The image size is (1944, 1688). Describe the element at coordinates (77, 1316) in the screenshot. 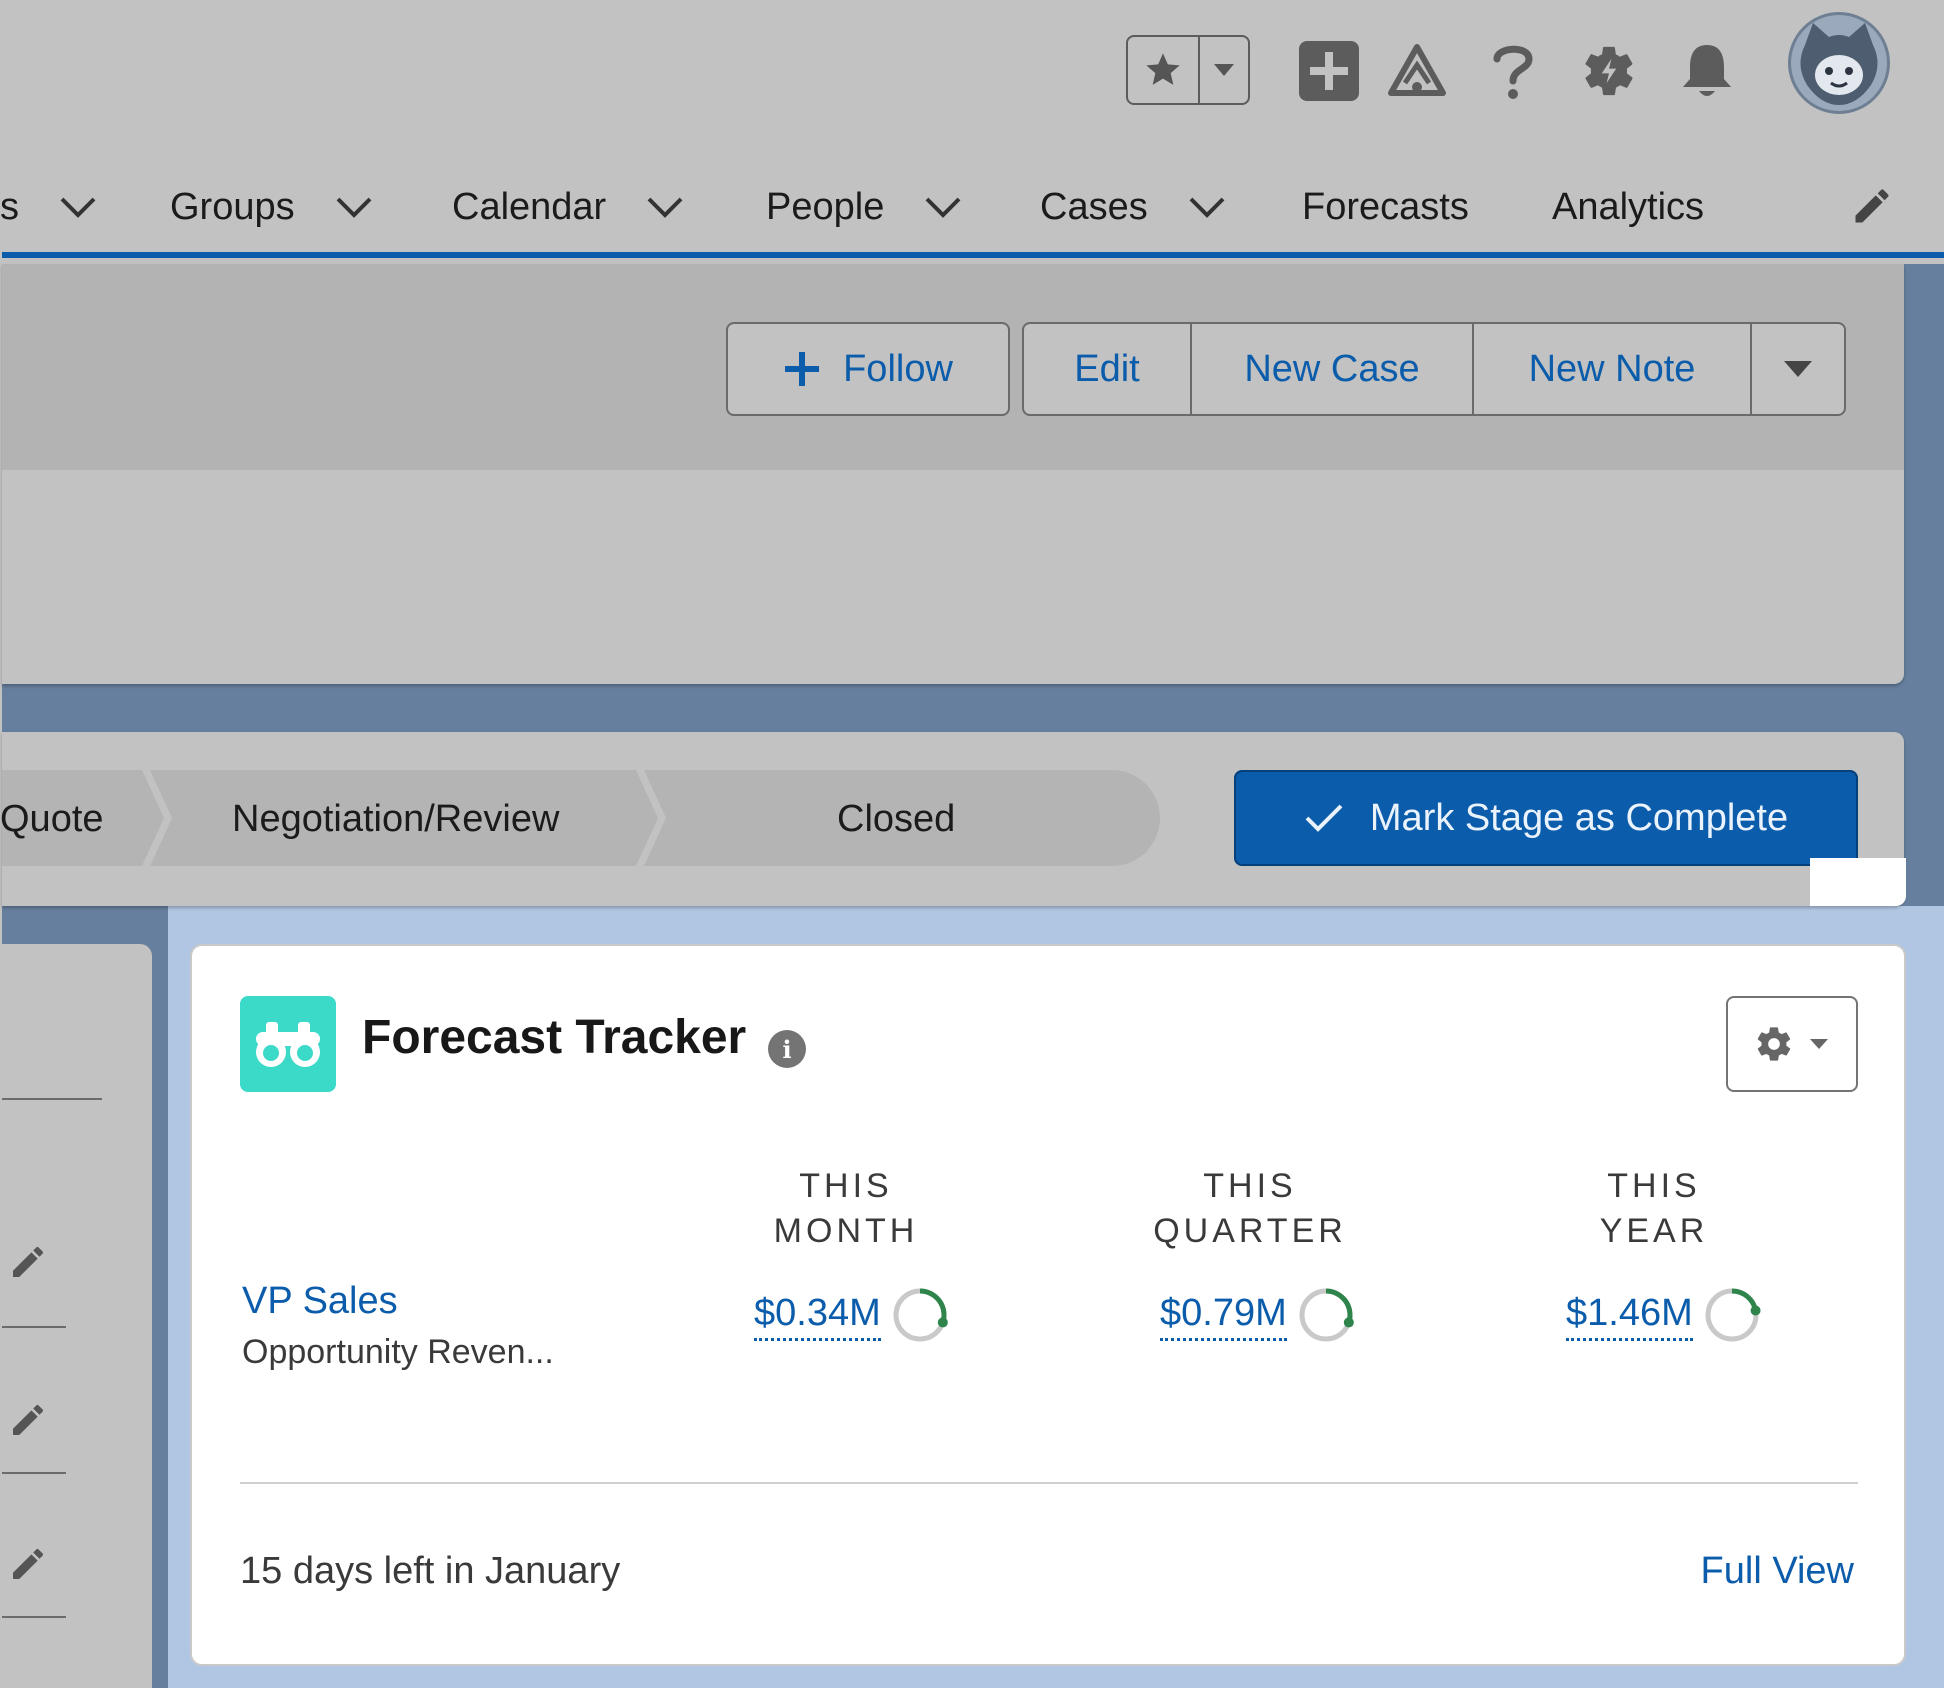

I see `details-panel-partial` at that location.